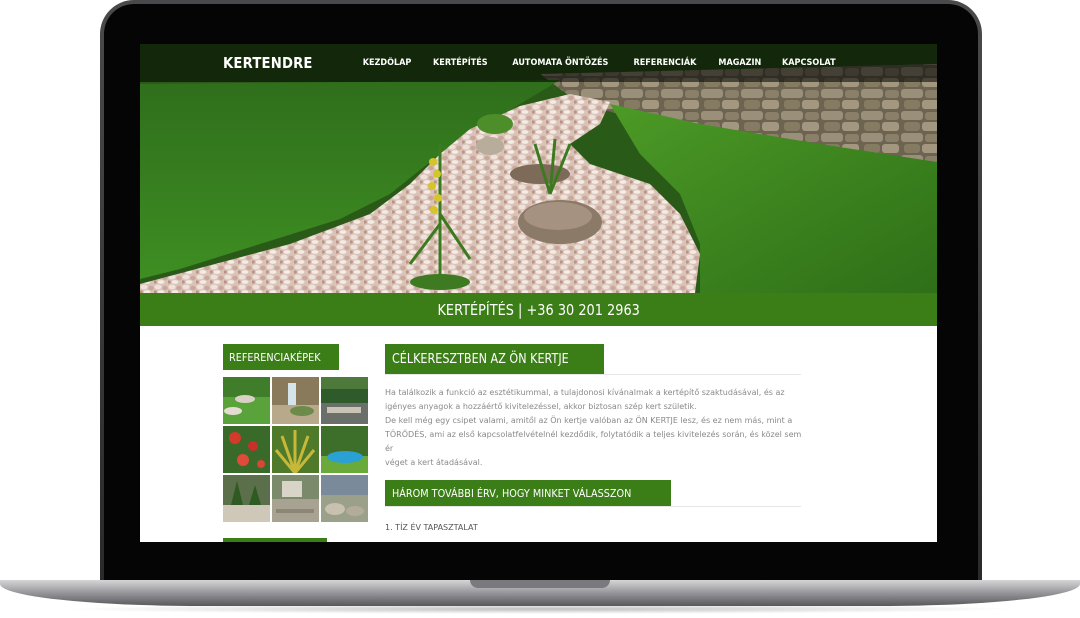 Image resolution: width=1080 pixels, height=618 pixels. I want to click on main-heading-label: CÉLKERESZTBEN AZ ÖN KERTJE, so click(480, 359).